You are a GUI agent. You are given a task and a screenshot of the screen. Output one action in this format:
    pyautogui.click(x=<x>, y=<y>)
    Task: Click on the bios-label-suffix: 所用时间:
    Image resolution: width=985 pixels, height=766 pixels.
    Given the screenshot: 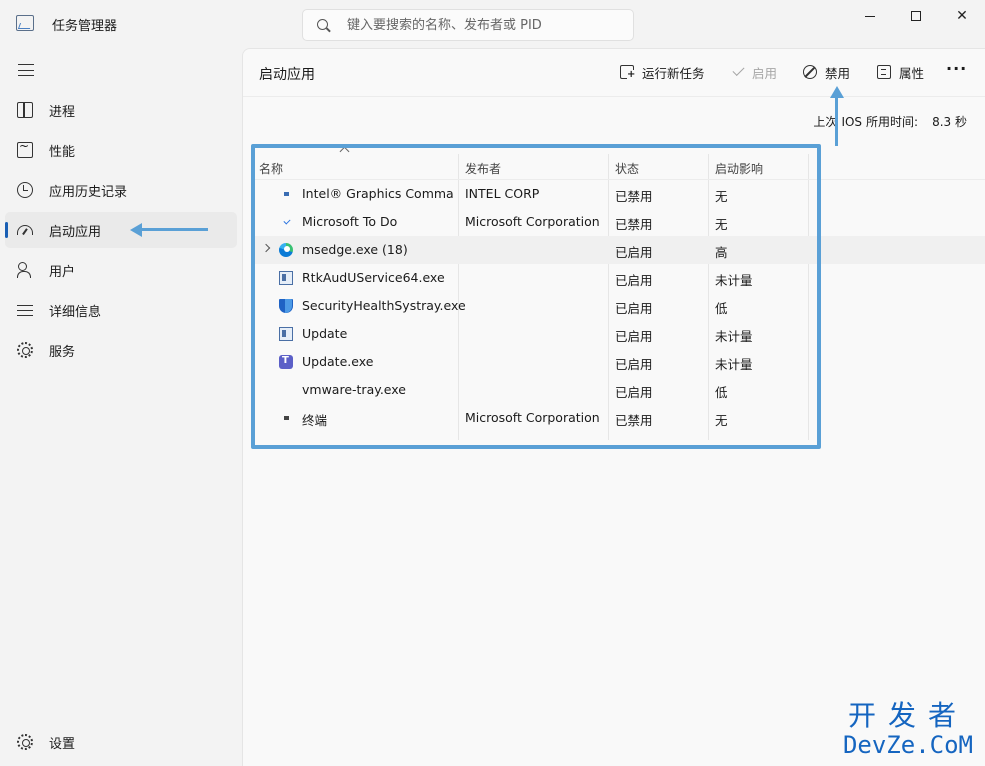 What is the action you would take?
    pyautogui.click(x=892, y=122)
    